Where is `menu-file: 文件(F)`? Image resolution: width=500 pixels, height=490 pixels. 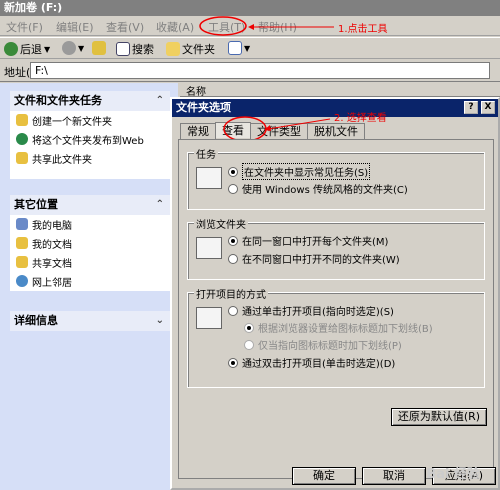 menu-file: 文件(F) is located at coordinates (24, 27).